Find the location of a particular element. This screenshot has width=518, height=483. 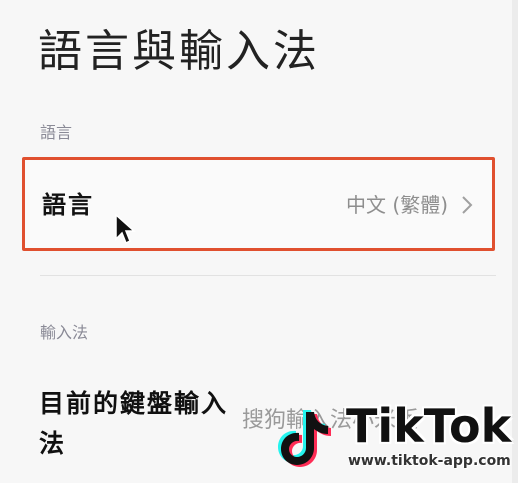

tiktok-logo-icon is located at coordinates (304, 438).